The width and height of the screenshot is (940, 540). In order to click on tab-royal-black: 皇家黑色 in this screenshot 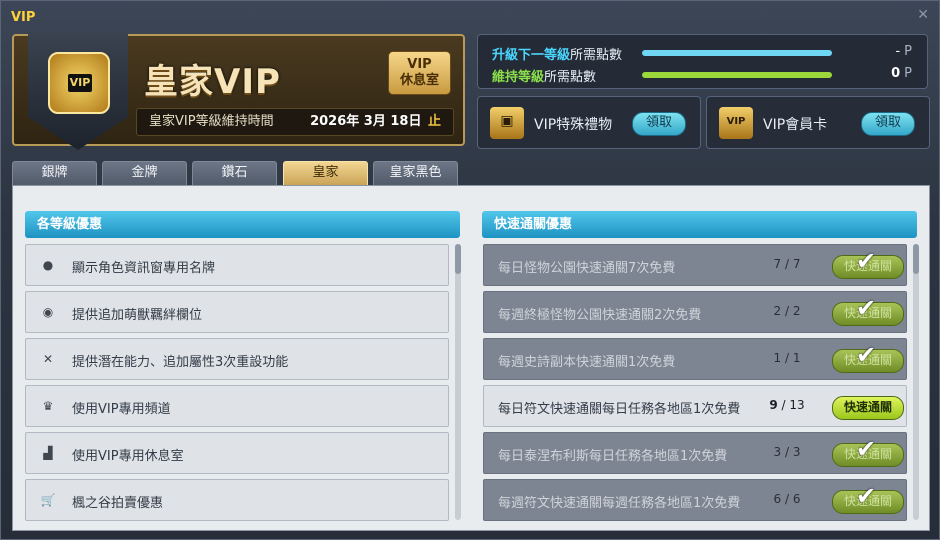, I will do `click(415, 173)`.